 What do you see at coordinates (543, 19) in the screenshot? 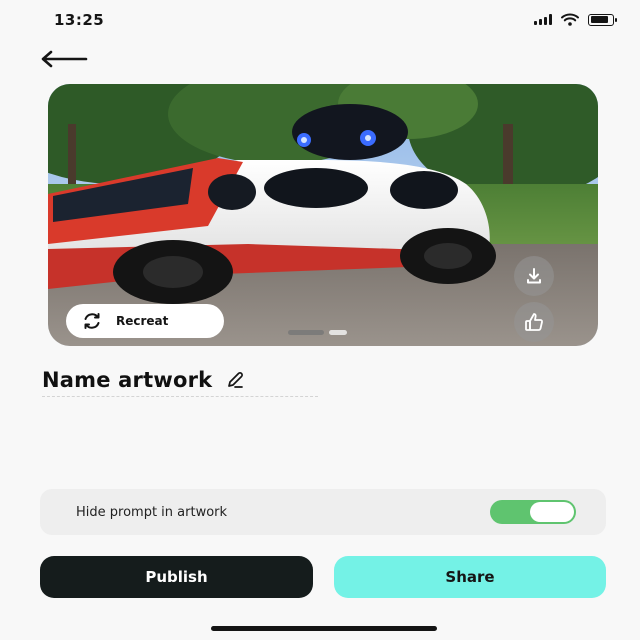
I see `signal-icon` at bounding box center [543, 19].